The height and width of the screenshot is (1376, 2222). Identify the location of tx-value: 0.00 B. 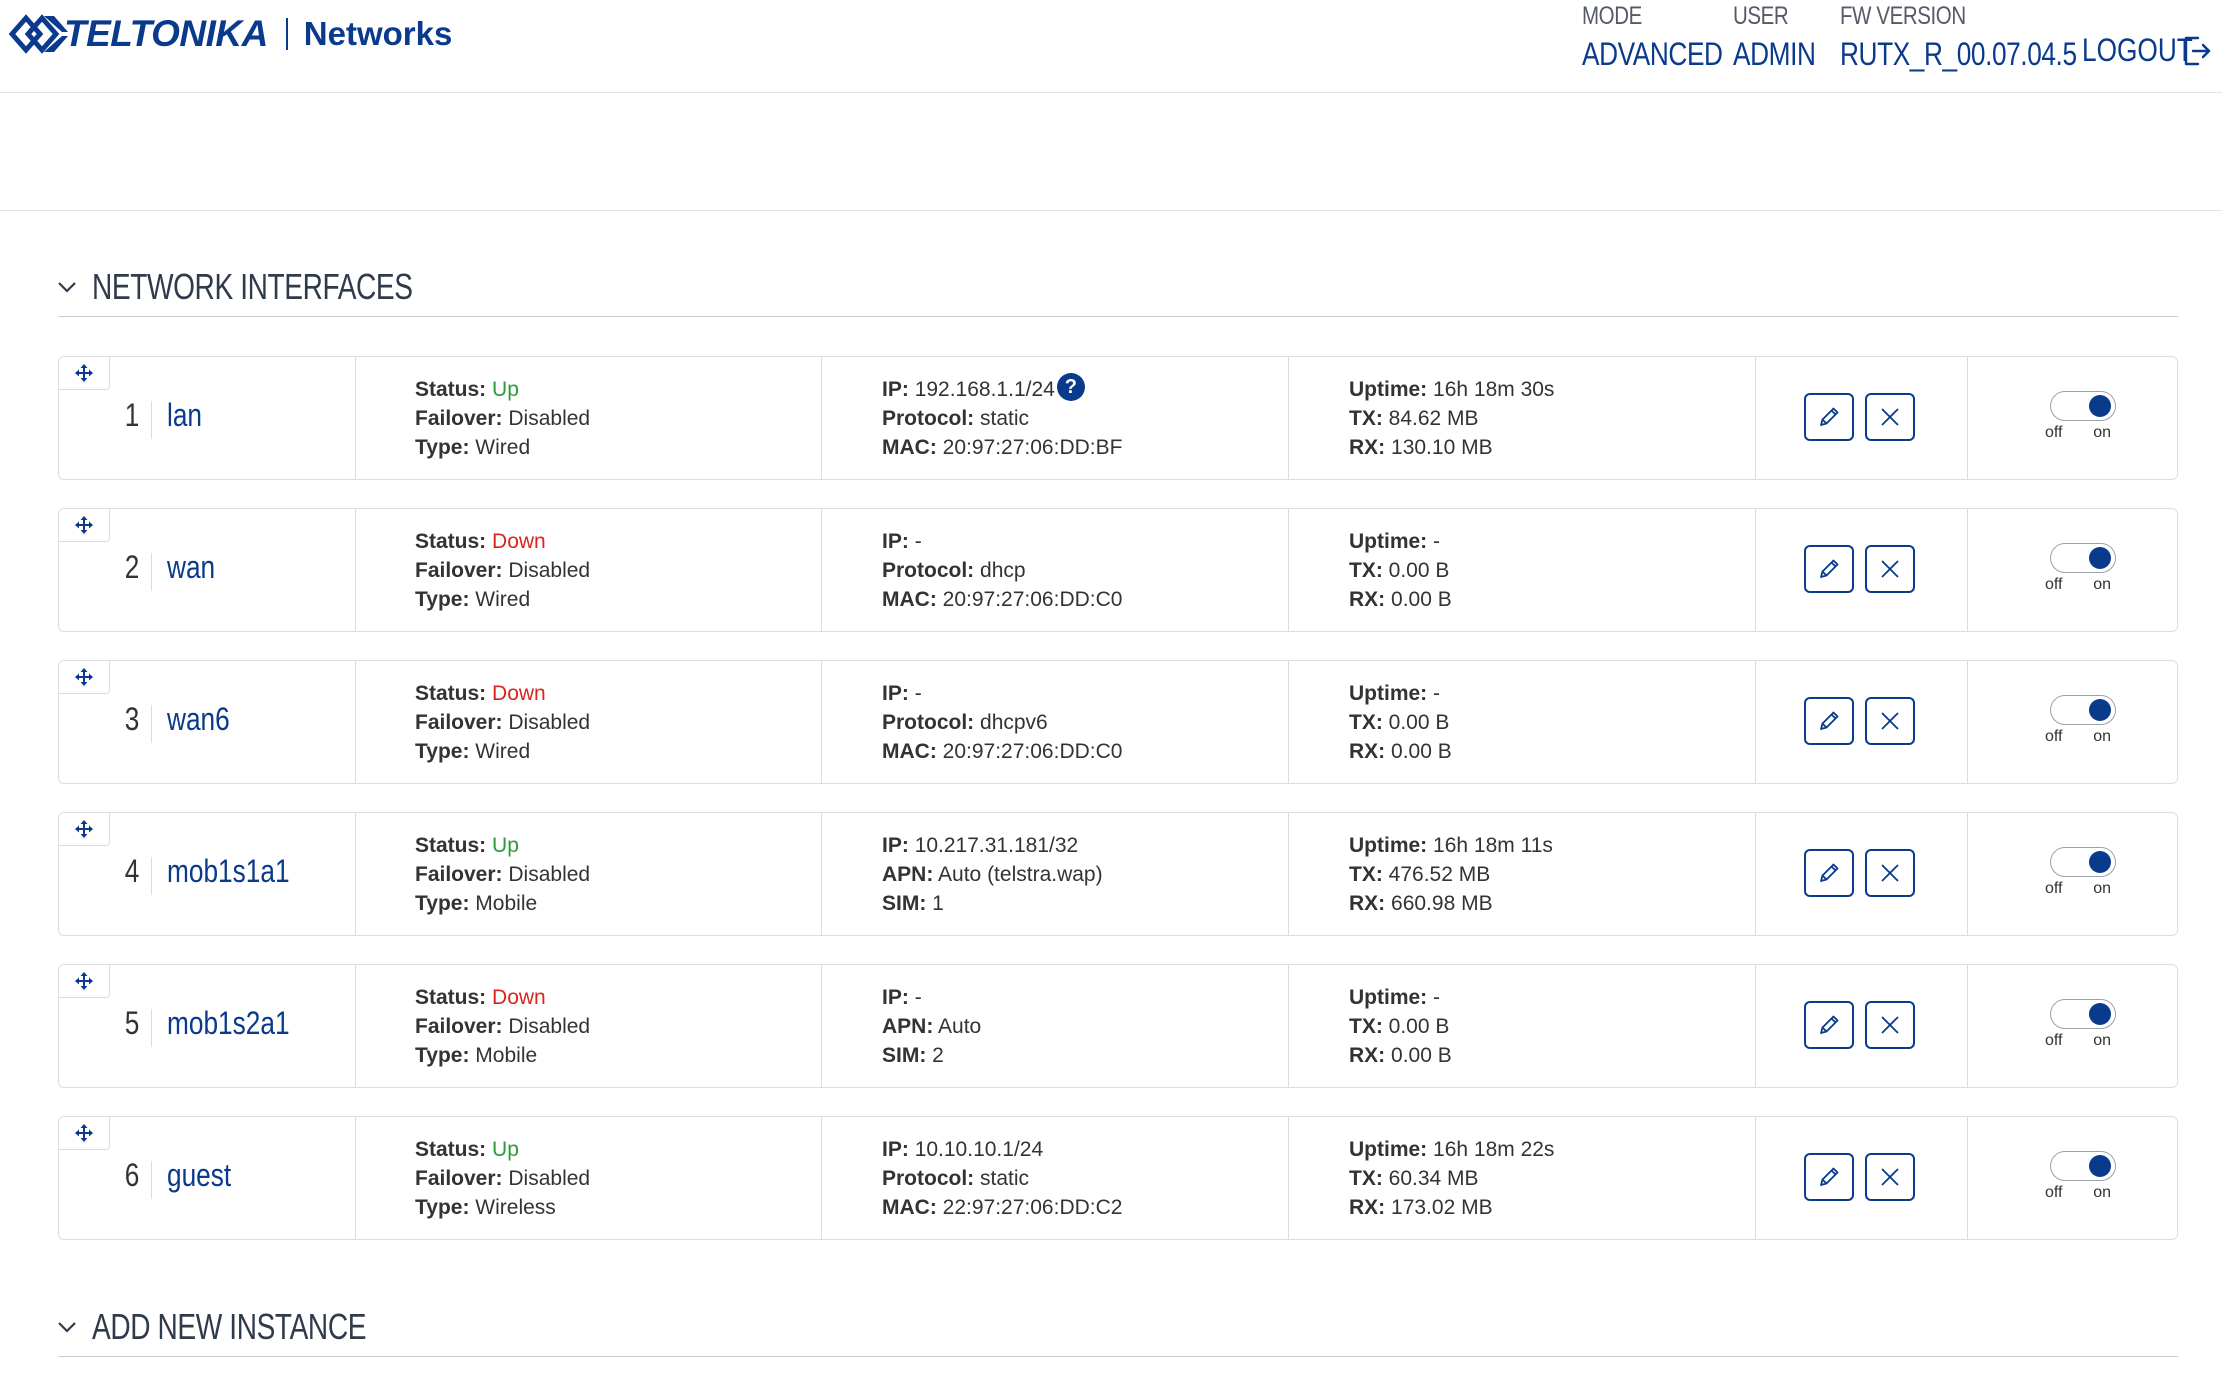
(1419, 1026).